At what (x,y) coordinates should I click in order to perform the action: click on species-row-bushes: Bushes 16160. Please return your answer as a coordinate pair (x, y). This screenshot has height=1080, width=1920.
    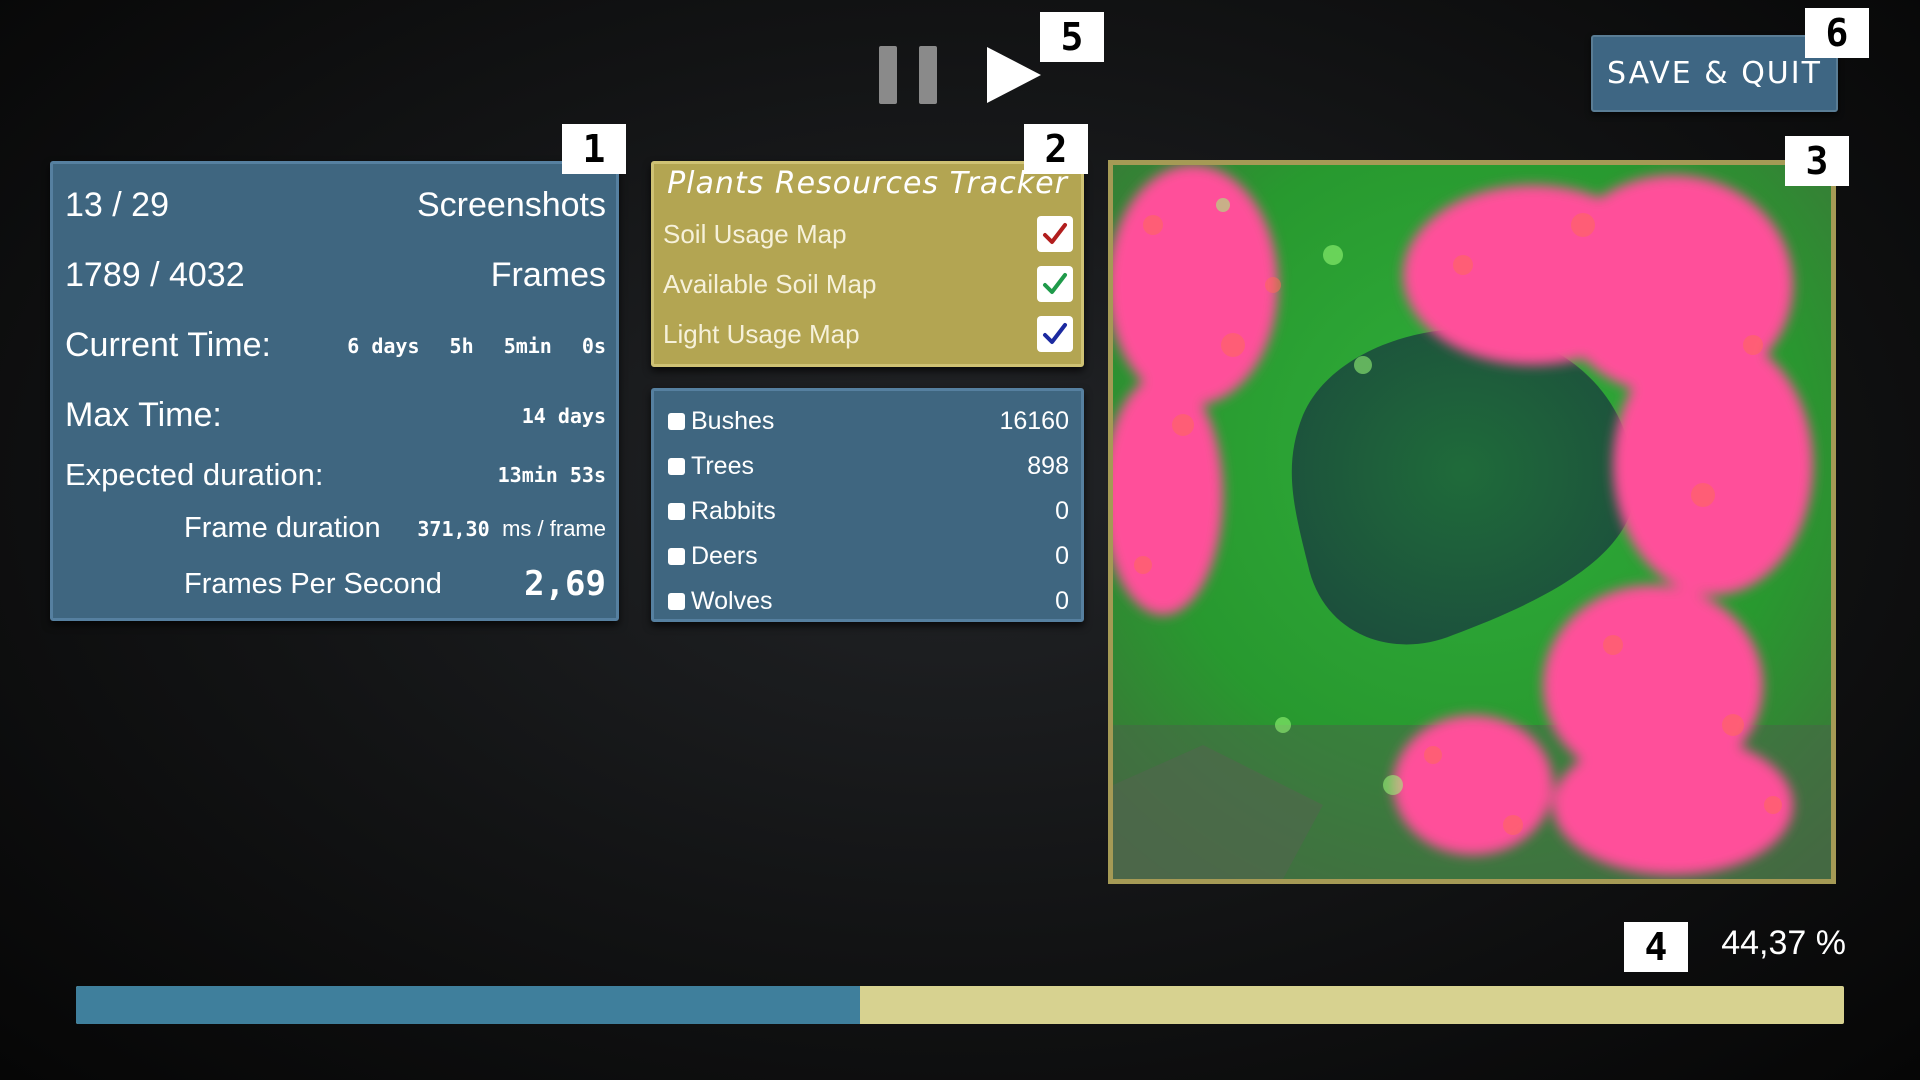
    Looking at the image, I should click on (868, 421).